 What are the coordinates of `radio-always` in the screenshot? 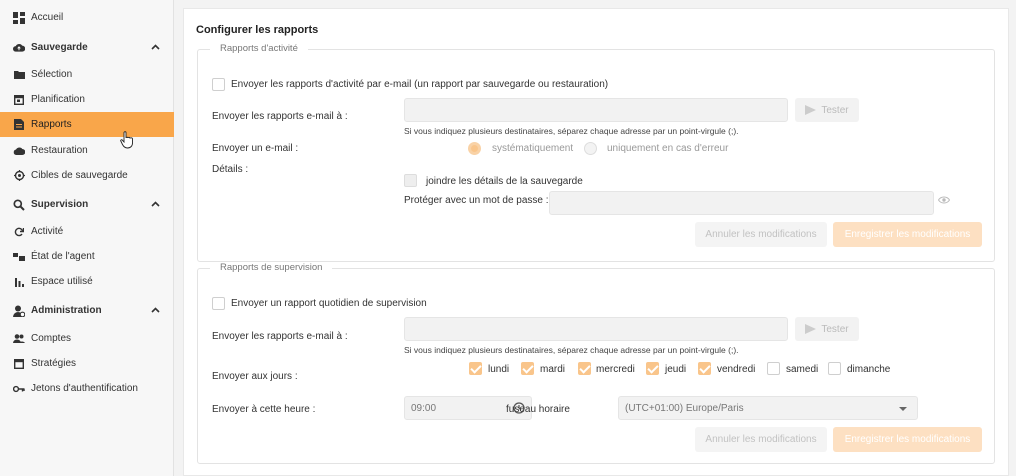 It's located at (474, 148).